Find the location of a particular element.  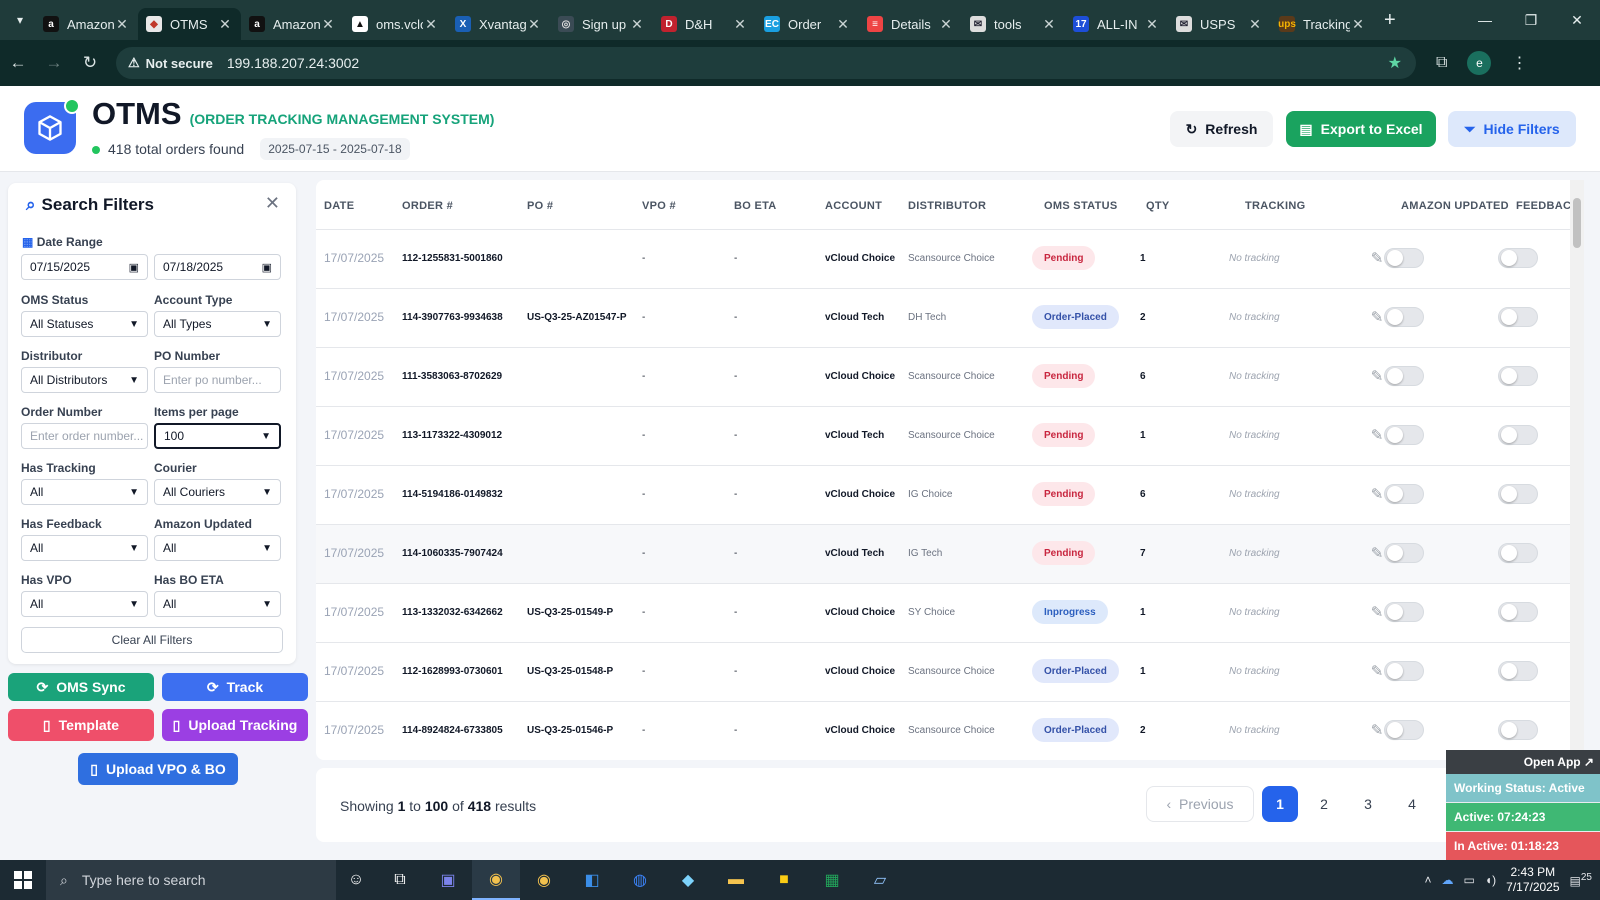

col-oms-status: OMS STATUS is located at coordinates (1080, 206).